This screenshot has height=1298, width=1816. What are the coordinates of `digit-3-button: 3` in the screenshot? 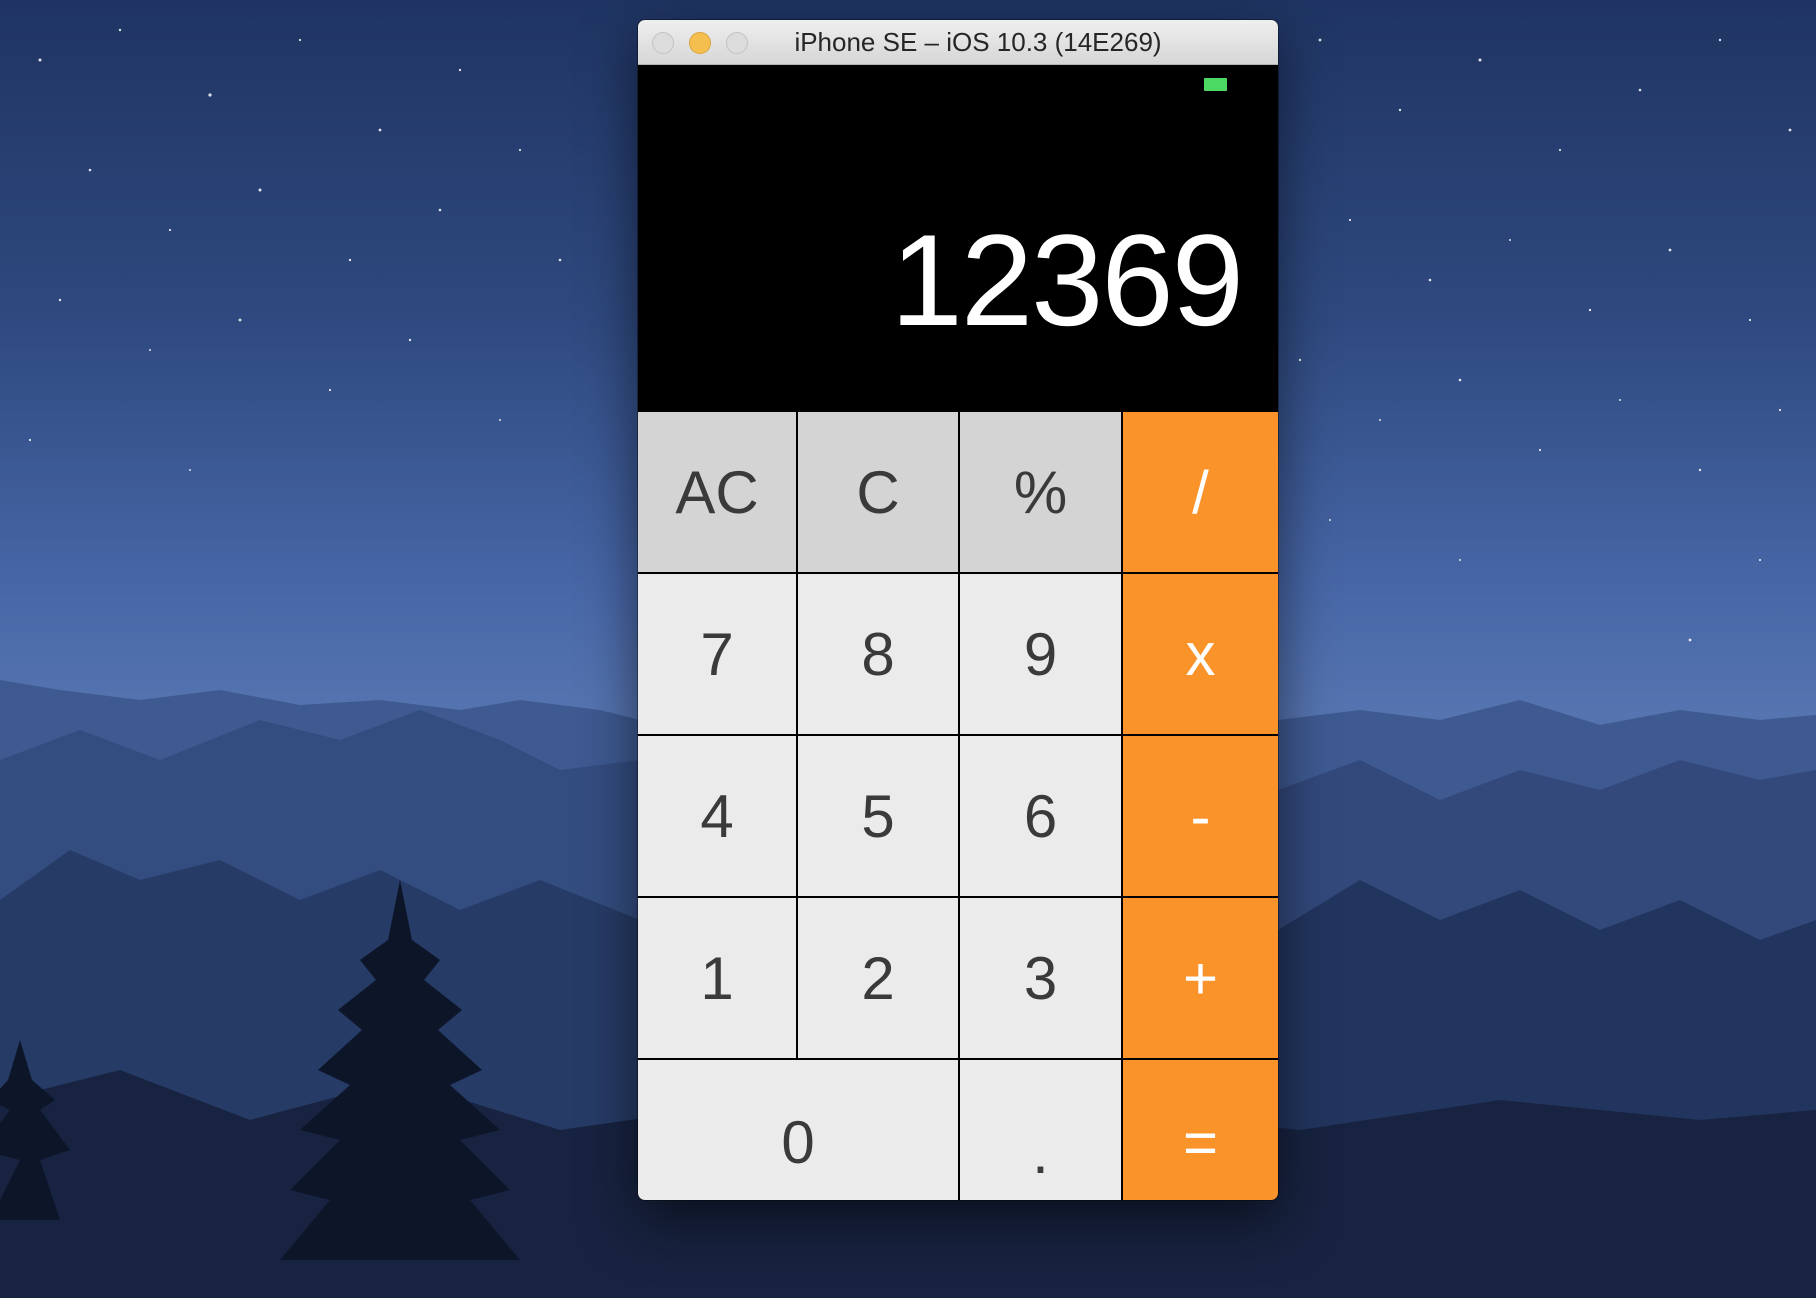 It's located at (1041, 979).